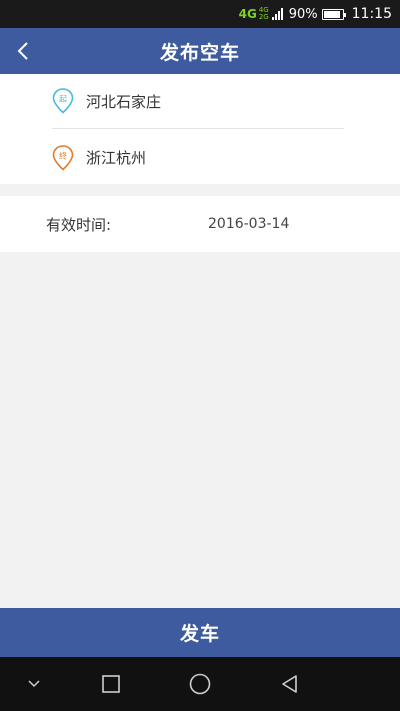 This screenshot has width=400, height=711. Describe the element at coordinates (249, 224) in the screenshot. I see `validity-date-value: 2016-03-14` at that location.